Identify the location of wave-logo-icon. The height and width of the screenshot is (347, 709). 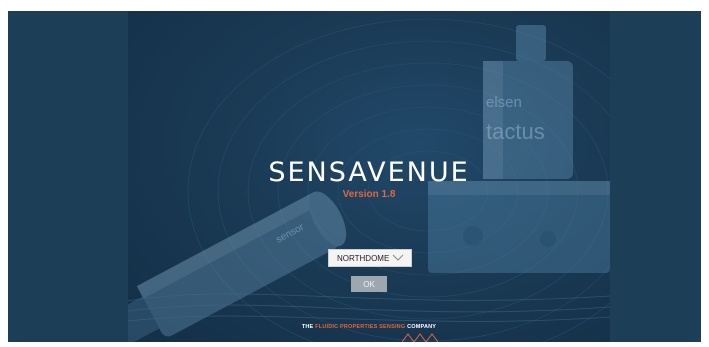
(420, 337).